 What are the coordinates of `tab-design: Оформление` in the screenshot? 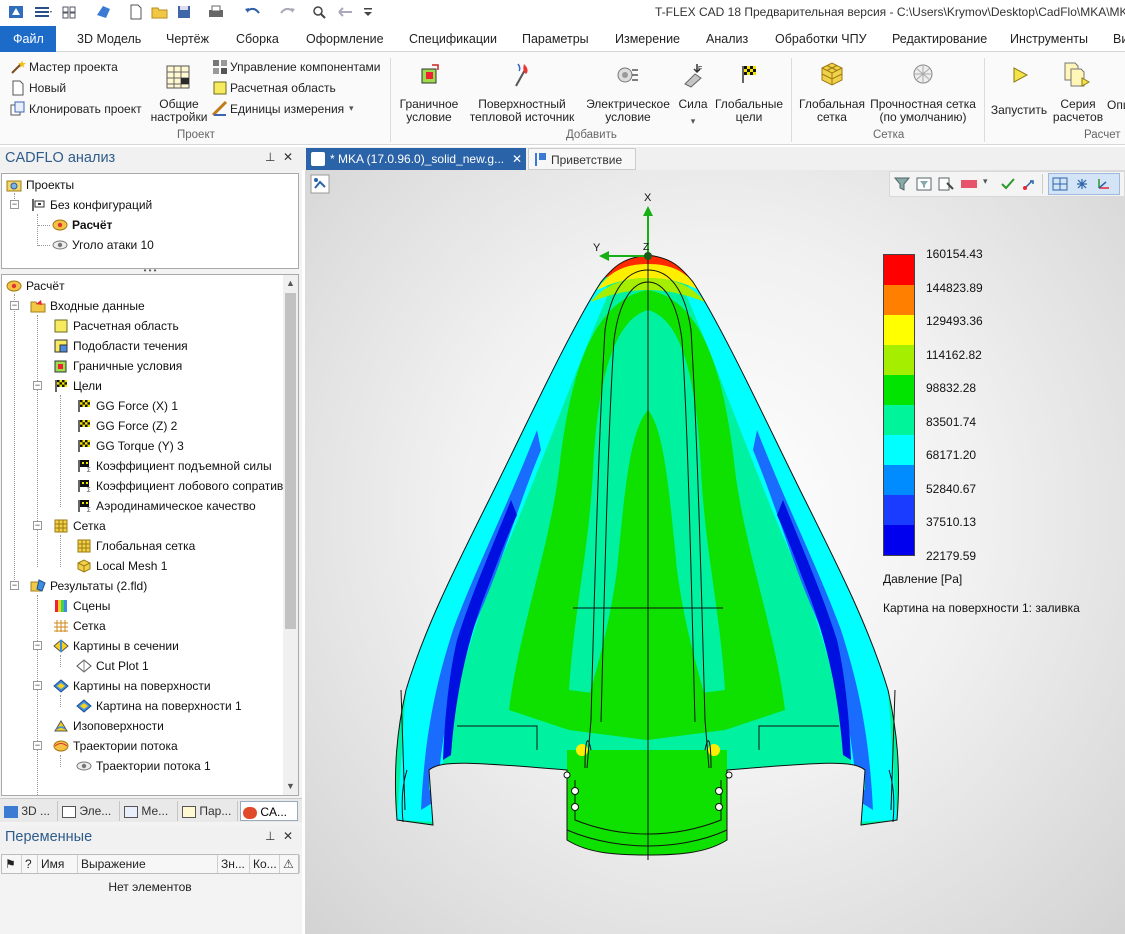 It's located at (345, 39).